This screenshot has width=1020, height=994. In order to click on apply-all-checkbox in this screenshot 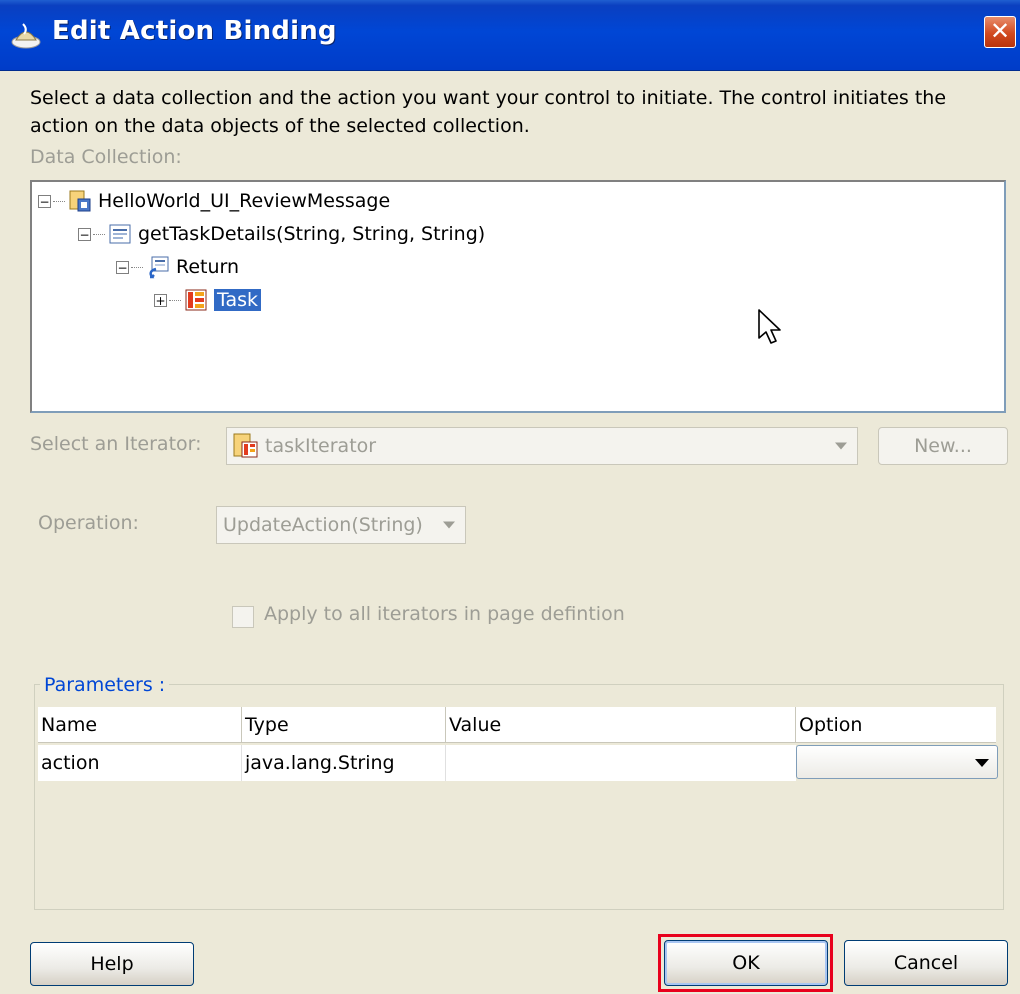, I will do `click(243, 617)`.